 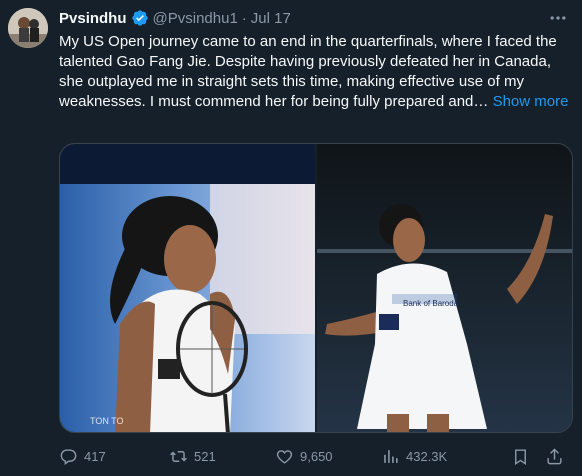 I want to click on avatar, so click(x=28, y=28).